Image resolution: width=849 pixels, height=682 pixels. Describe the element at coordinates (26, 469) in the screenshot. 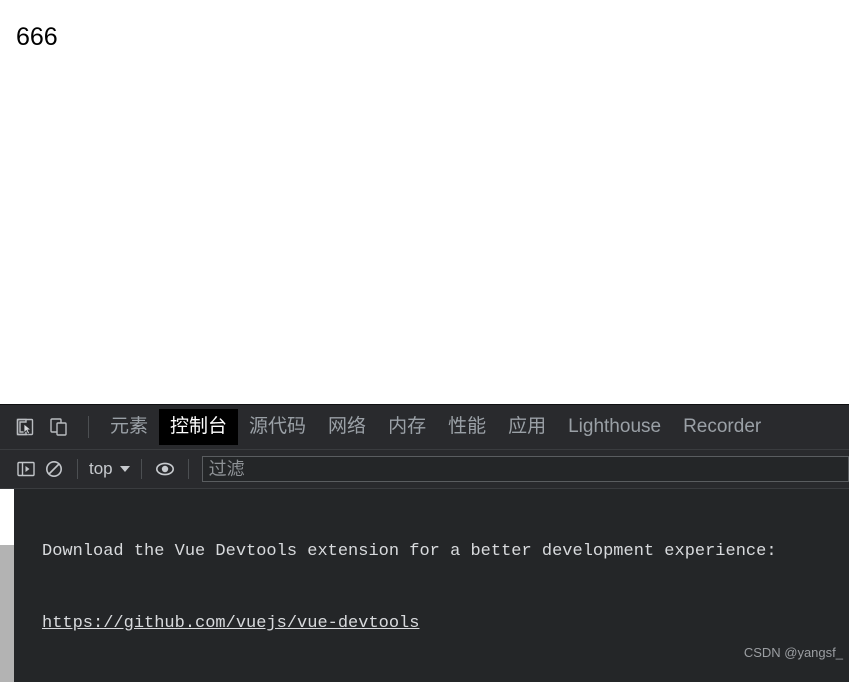

I see `console-sidebar-icon` at that location.